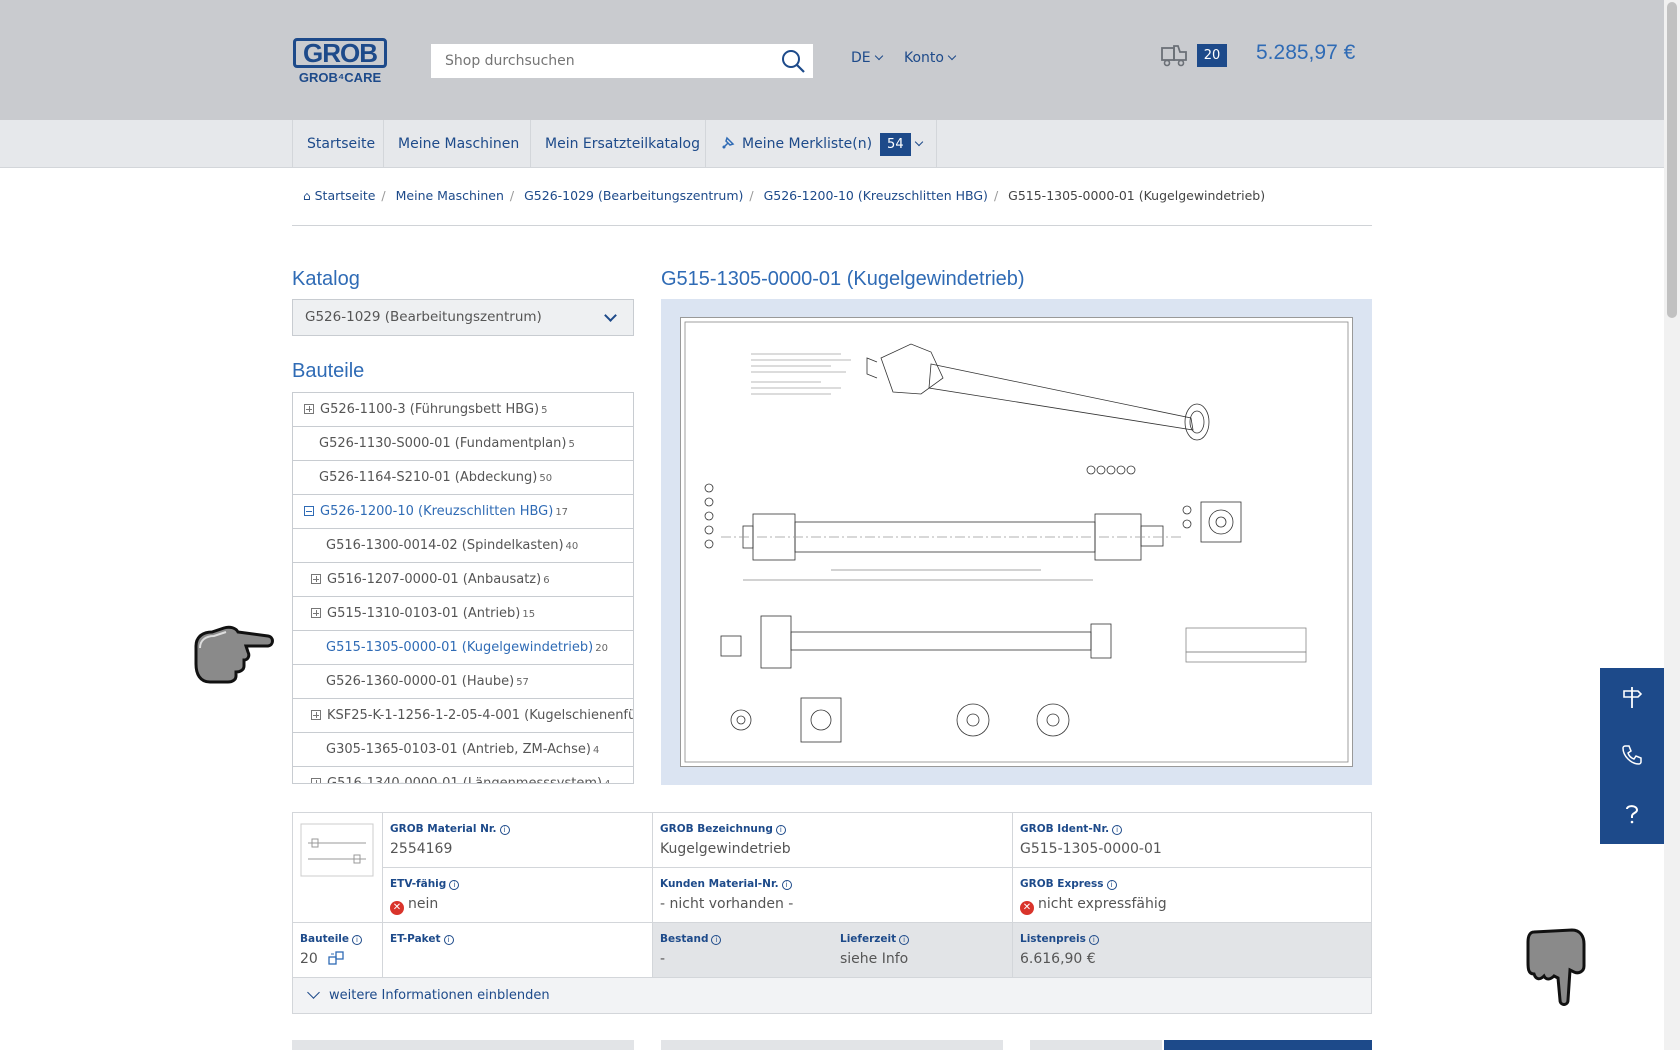 The image size is (1680, 1050). Describe the element at coordinates (328, 371) in the screenshot. I see `components-heading: Bauteile` at that location.